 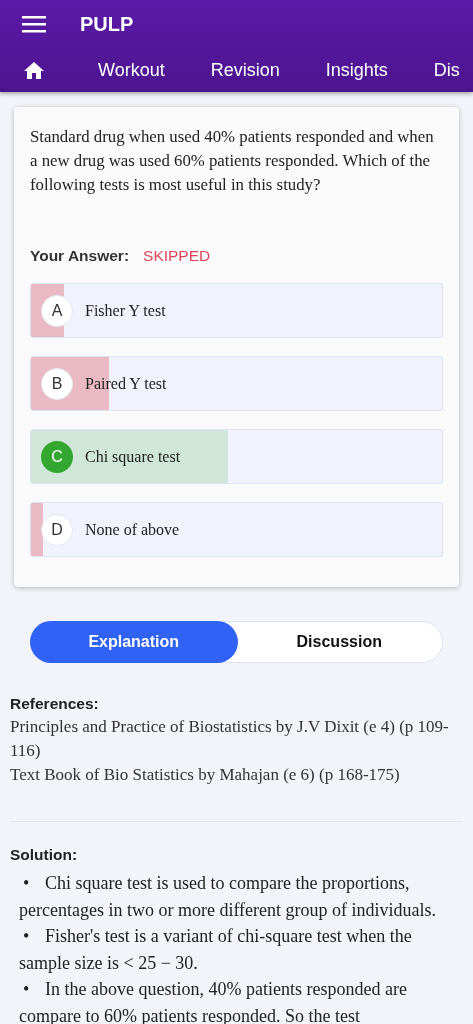 What do you see at coordinates (125, 310) in the screenshot?
I see `option-text: Fisher Y test` at bounding box center [125, 310].